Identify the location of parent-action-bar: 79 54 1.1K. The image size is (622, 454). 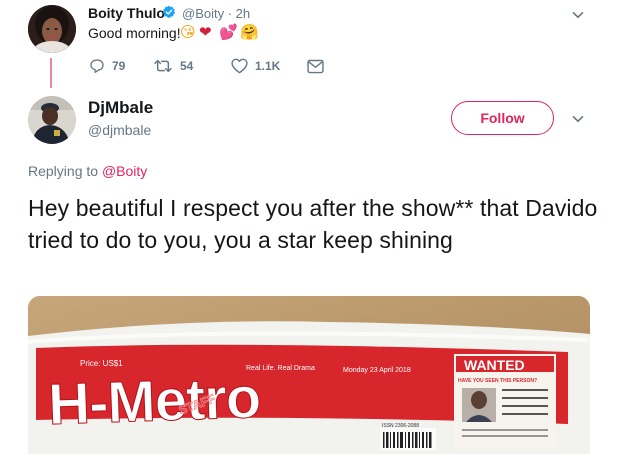
(210, 66).